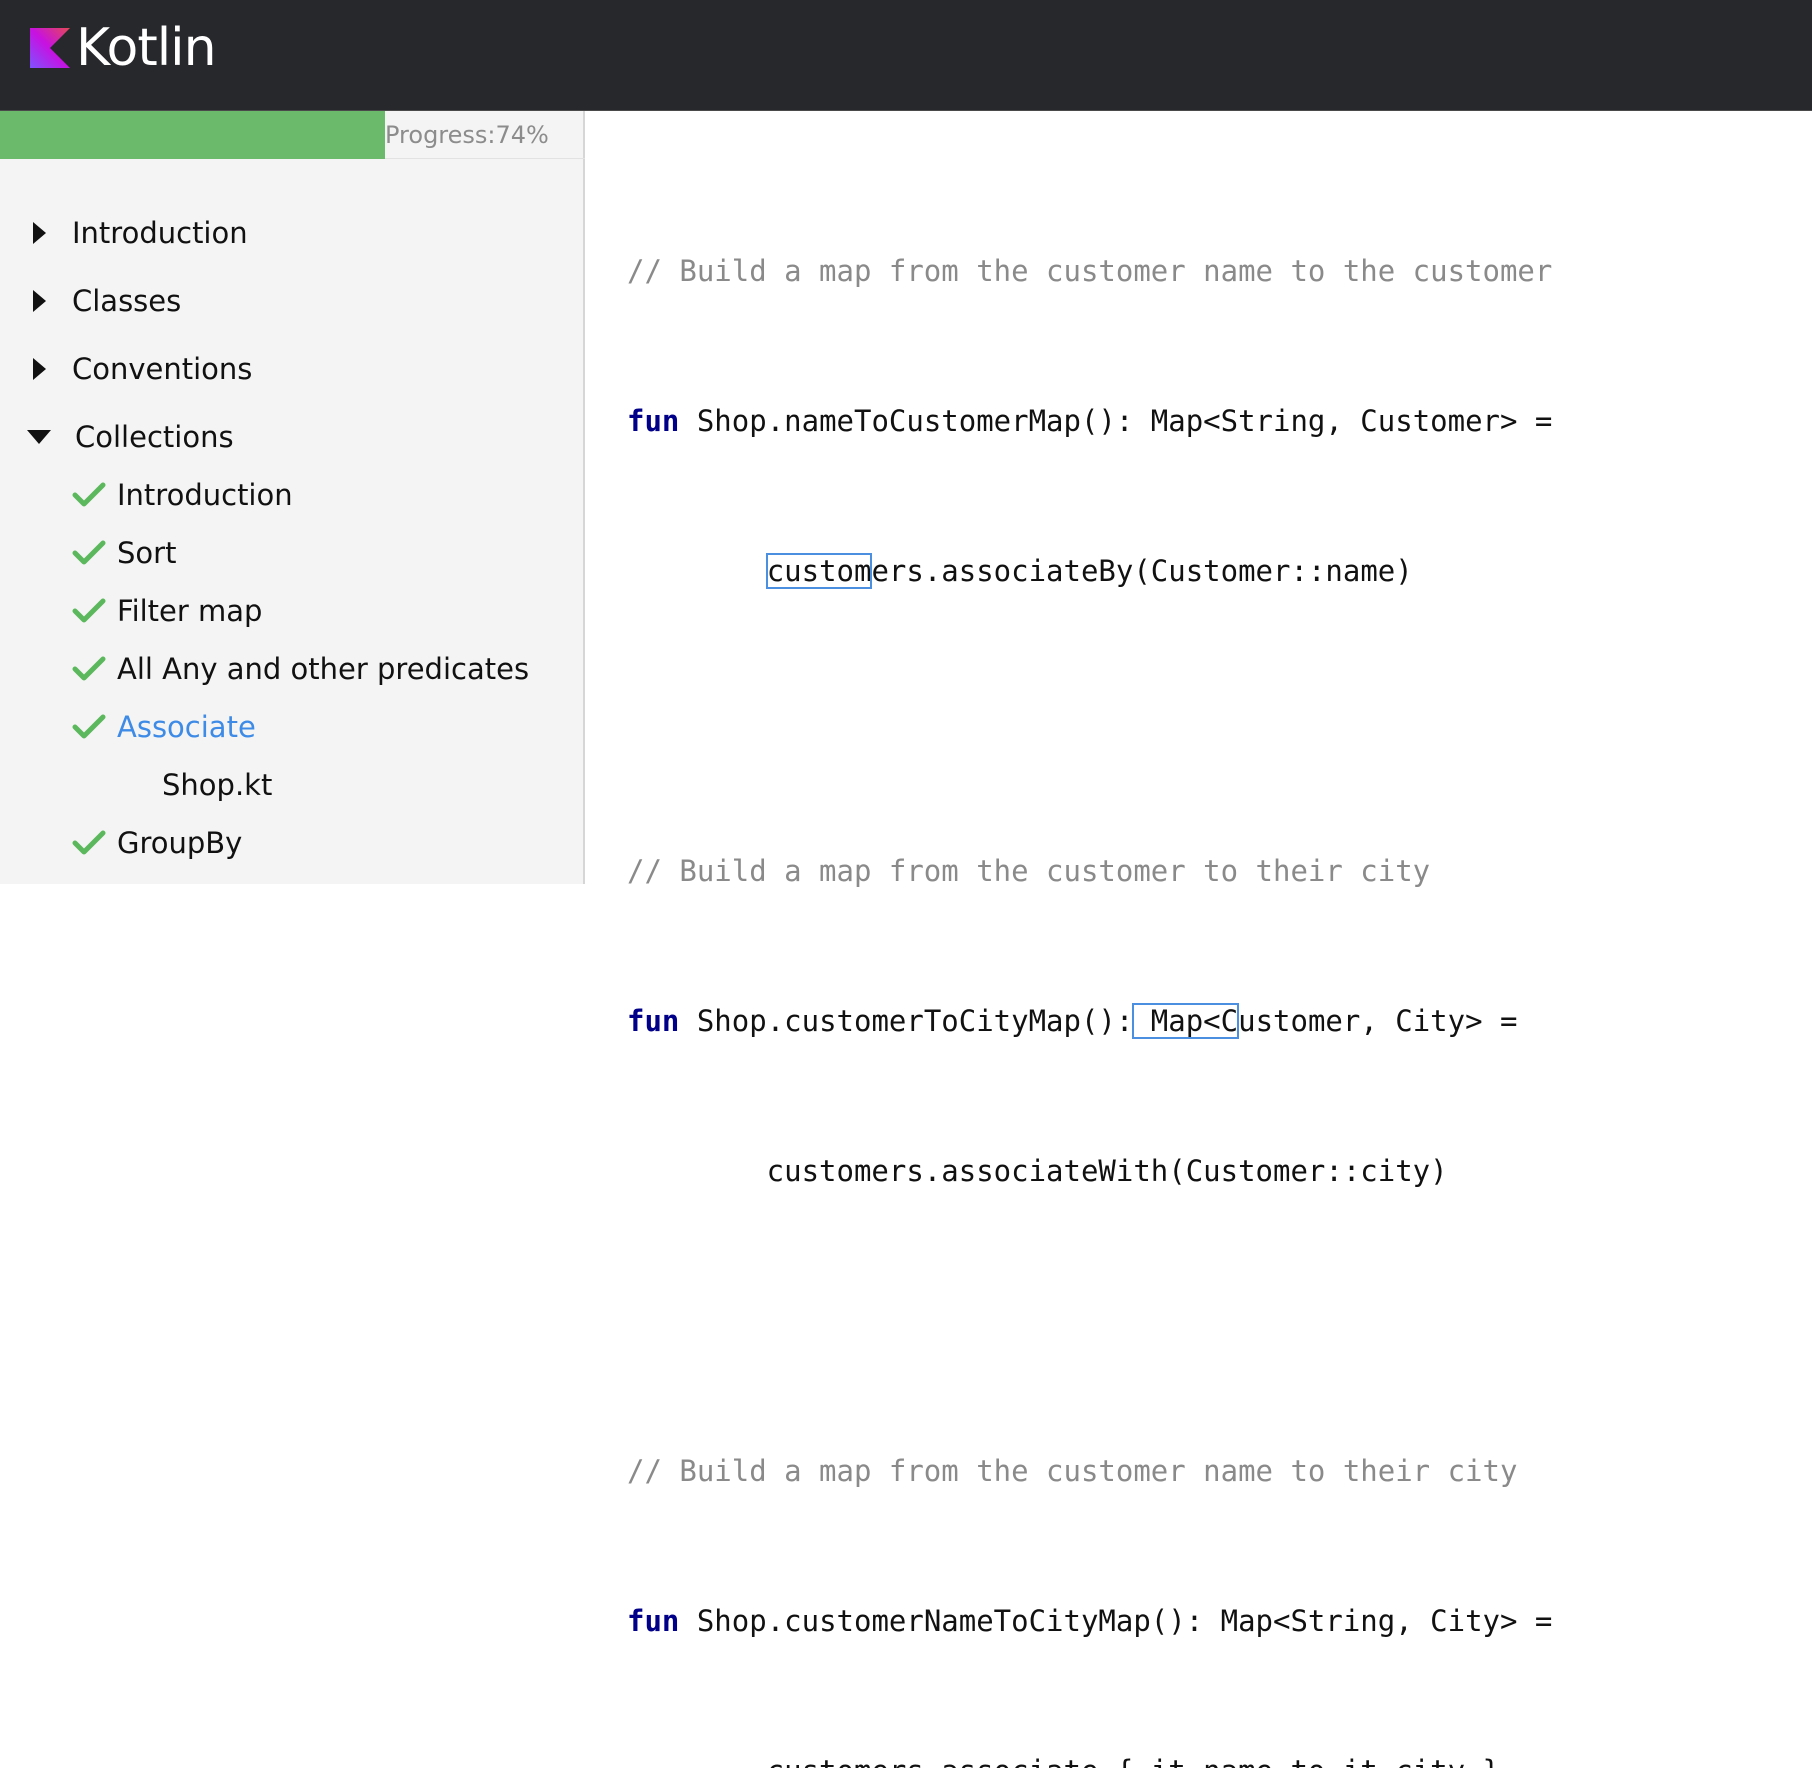  What do you see at coordinates (147, 553) in the screenshot?
I see `tree-item-label: Sort` at bounding box center [147, 553].